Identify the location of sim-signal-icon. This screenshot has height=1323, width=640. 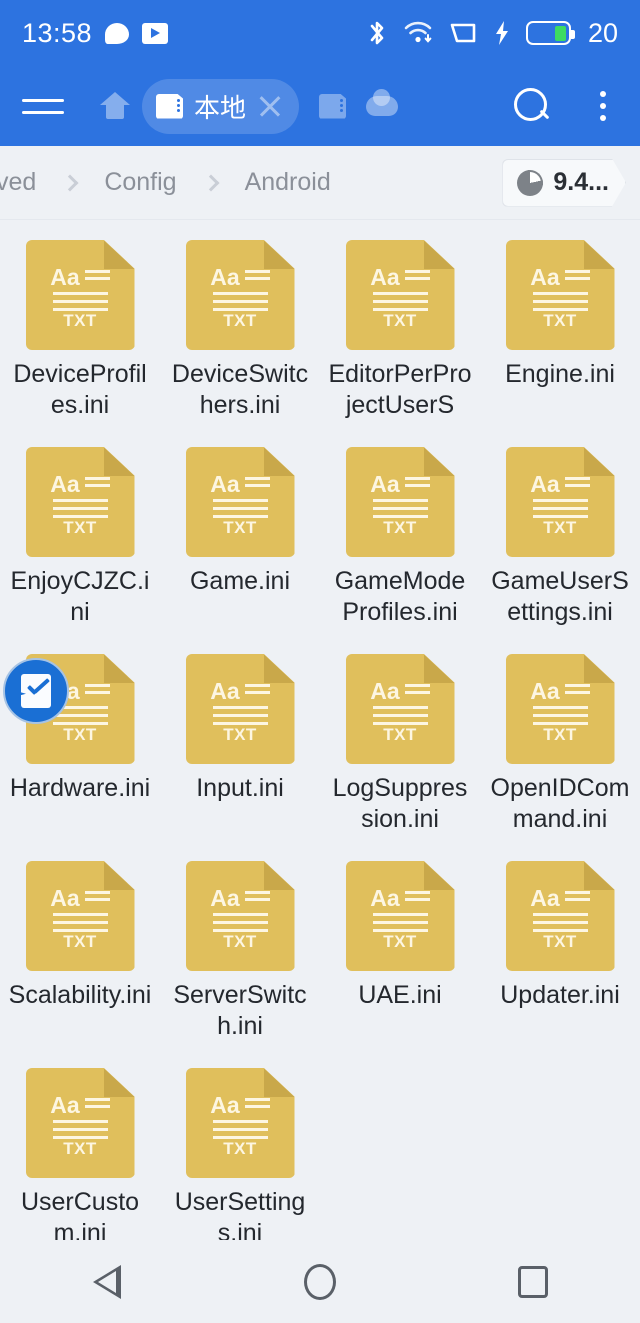
(463, 33).